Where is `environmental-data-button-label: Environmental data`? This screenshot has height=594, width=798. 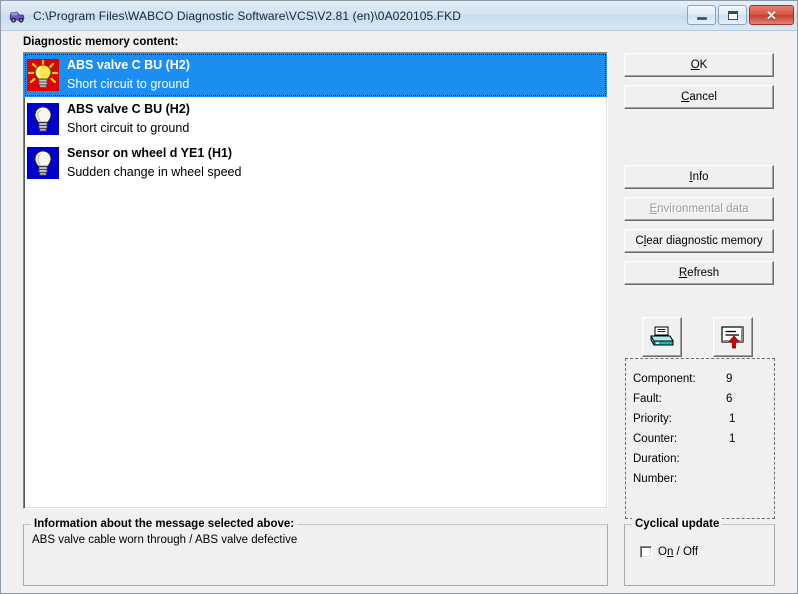 environmental-data-button-label: Environmental data is located at coordinates (698, 209).